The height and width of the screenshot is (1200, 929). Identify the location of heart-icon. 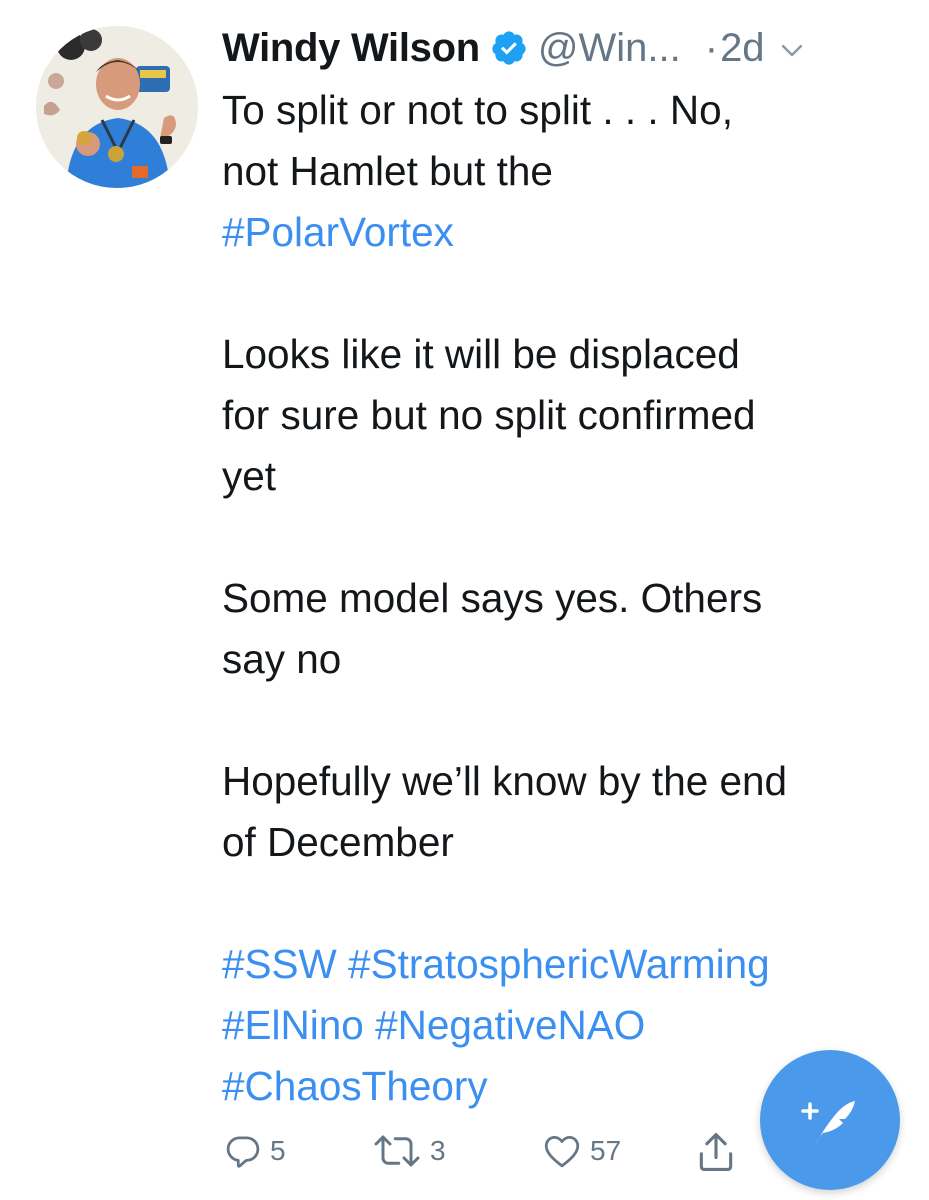
(562, 1151).